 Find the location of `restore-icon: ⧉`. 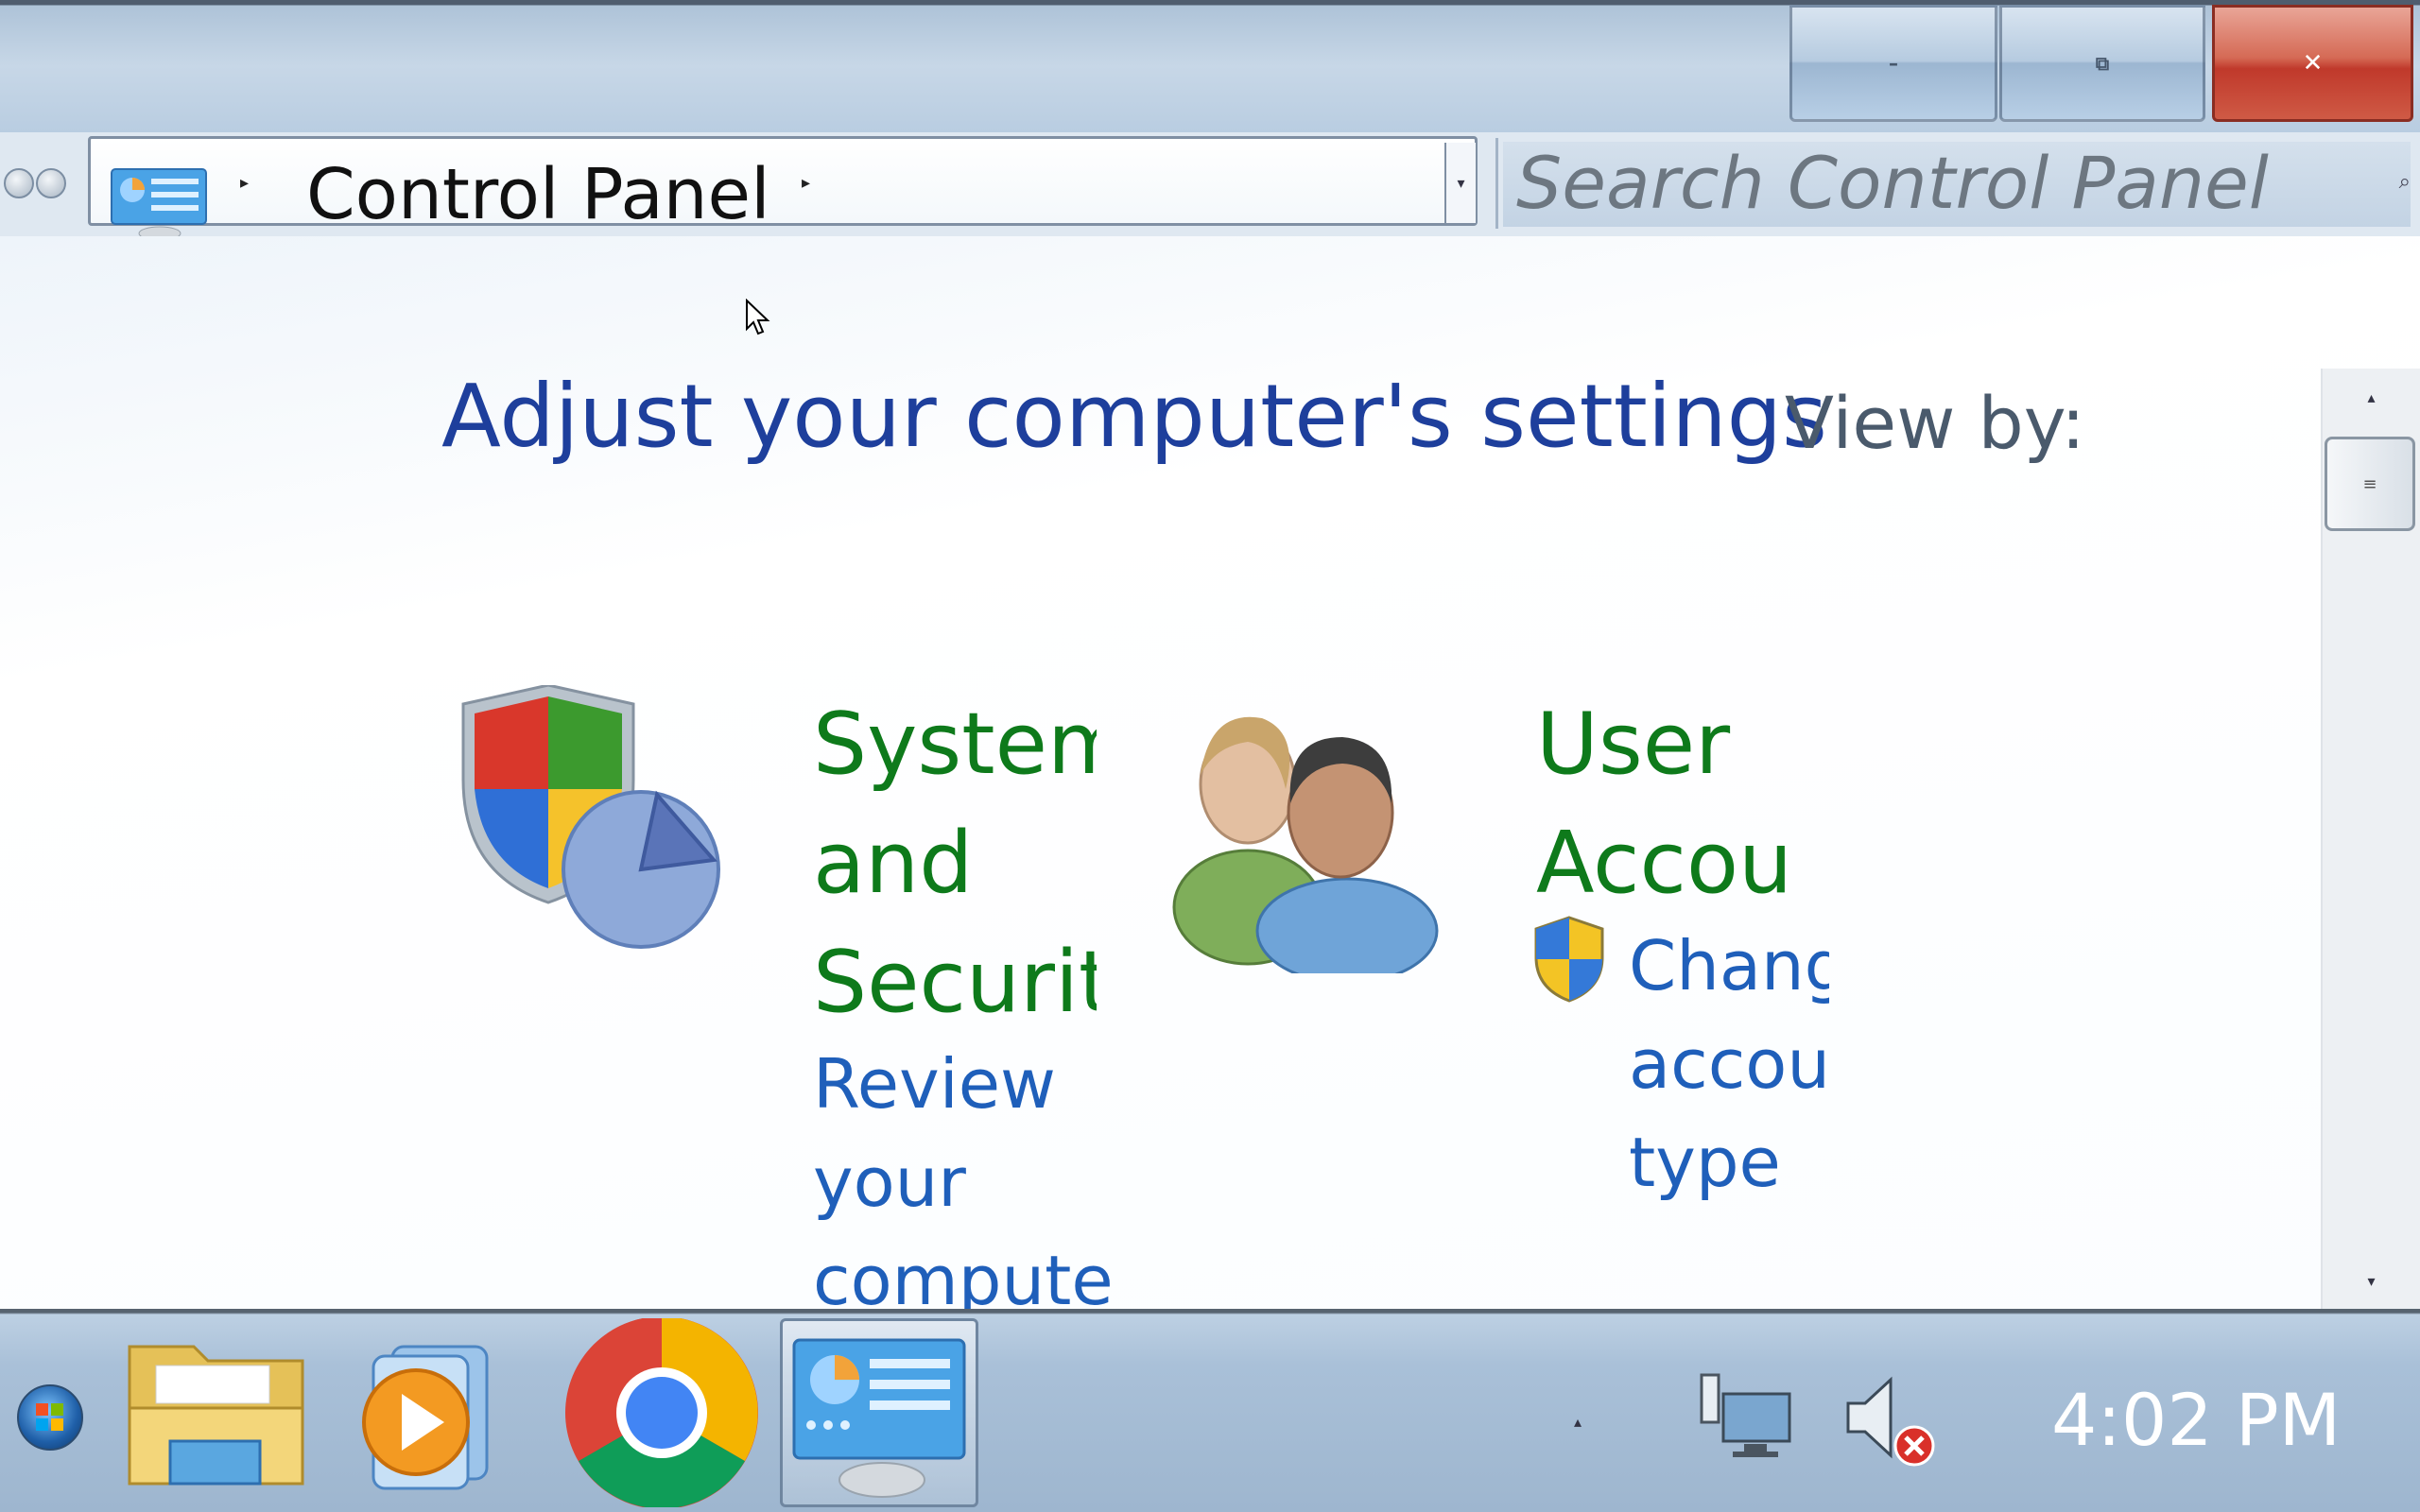

restore-icon: ⧉ is located at coordinates (2103, 63).